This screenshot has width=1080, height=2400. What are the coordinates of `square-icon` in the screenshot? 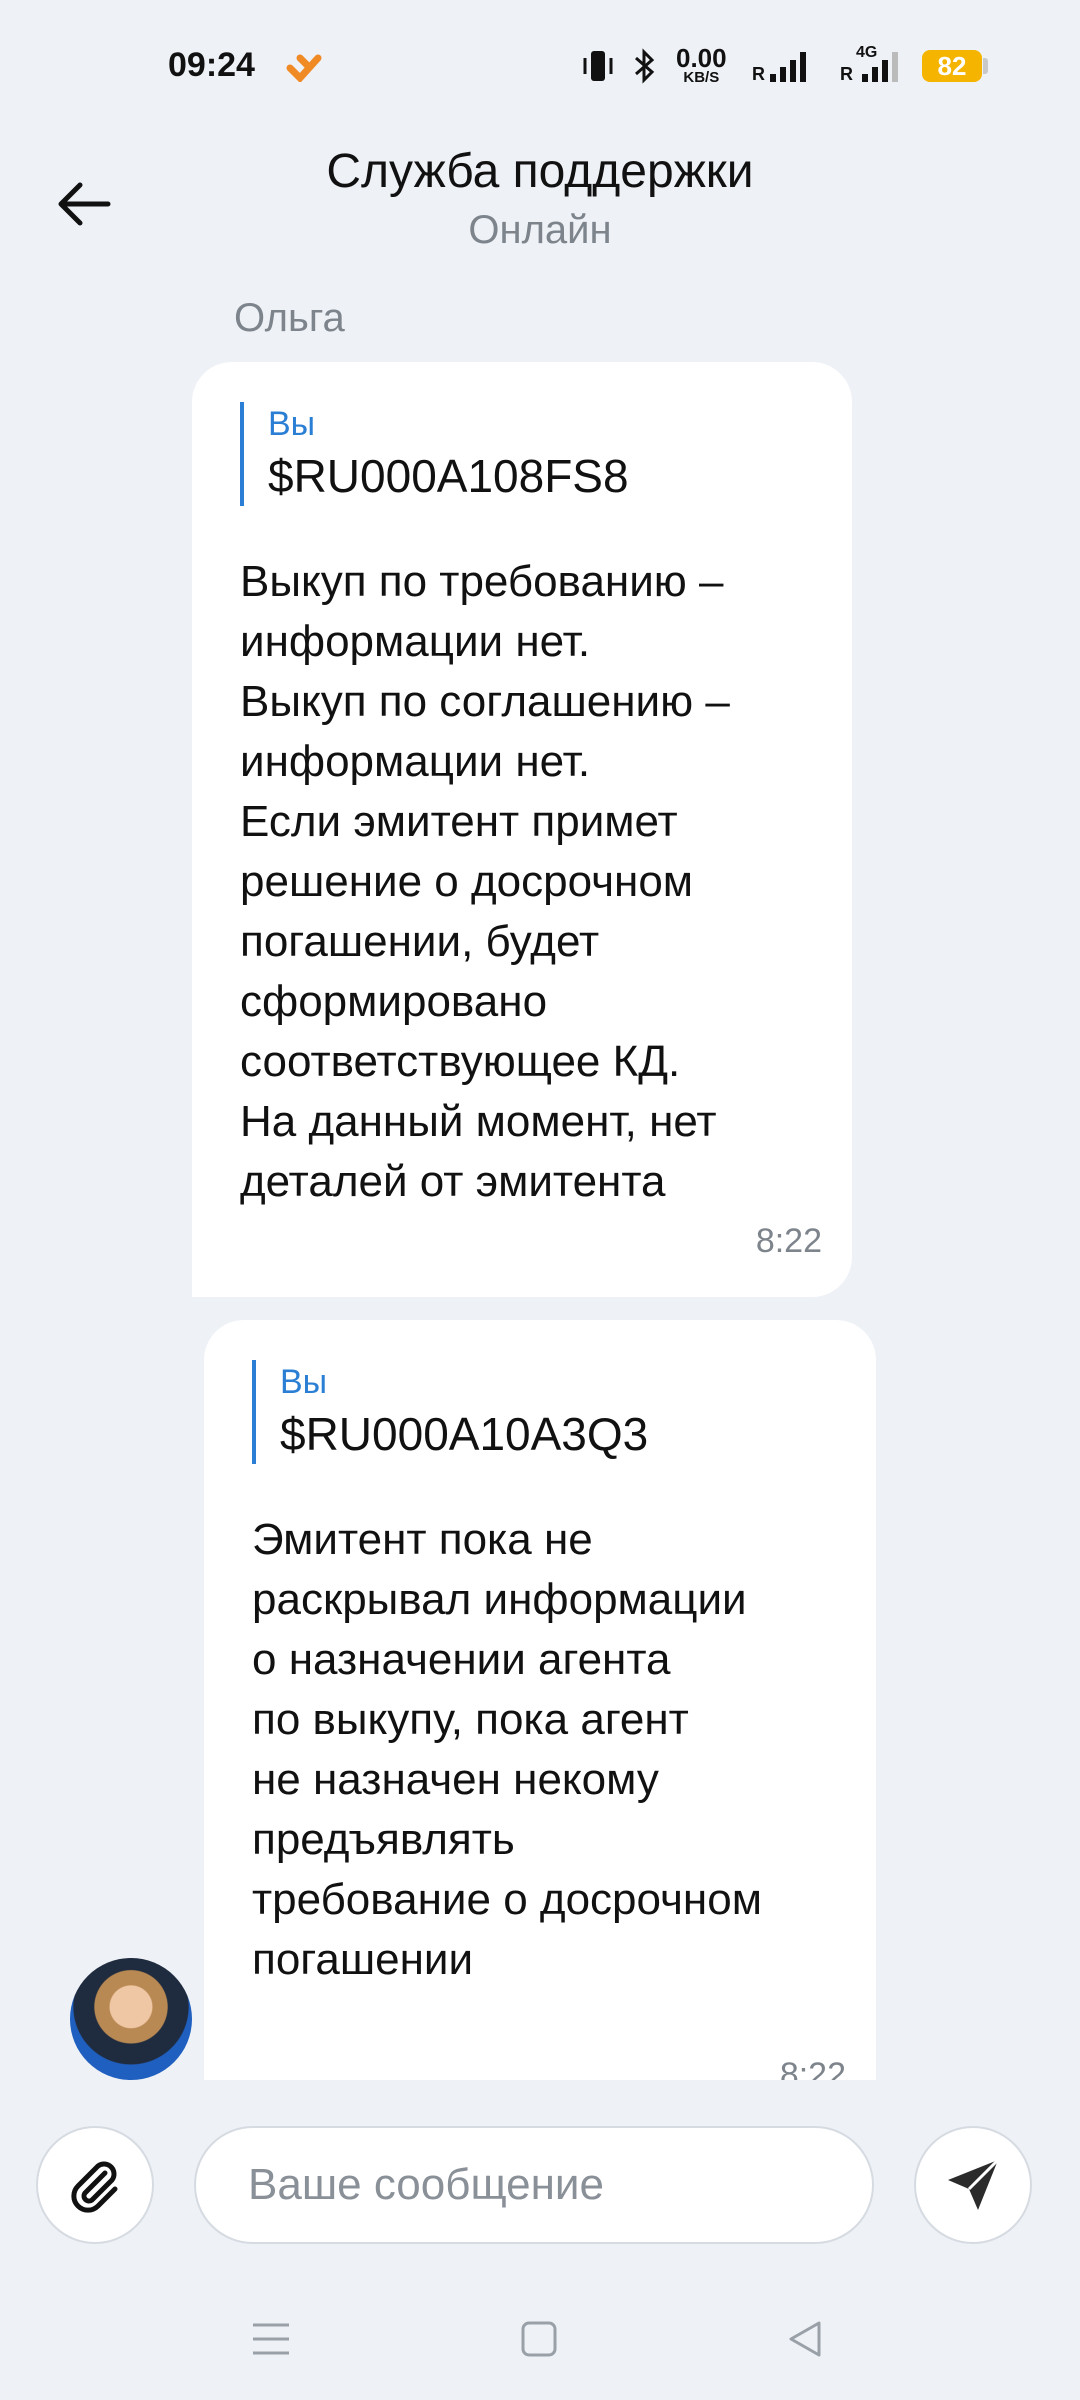 It's located at (539, 2339).